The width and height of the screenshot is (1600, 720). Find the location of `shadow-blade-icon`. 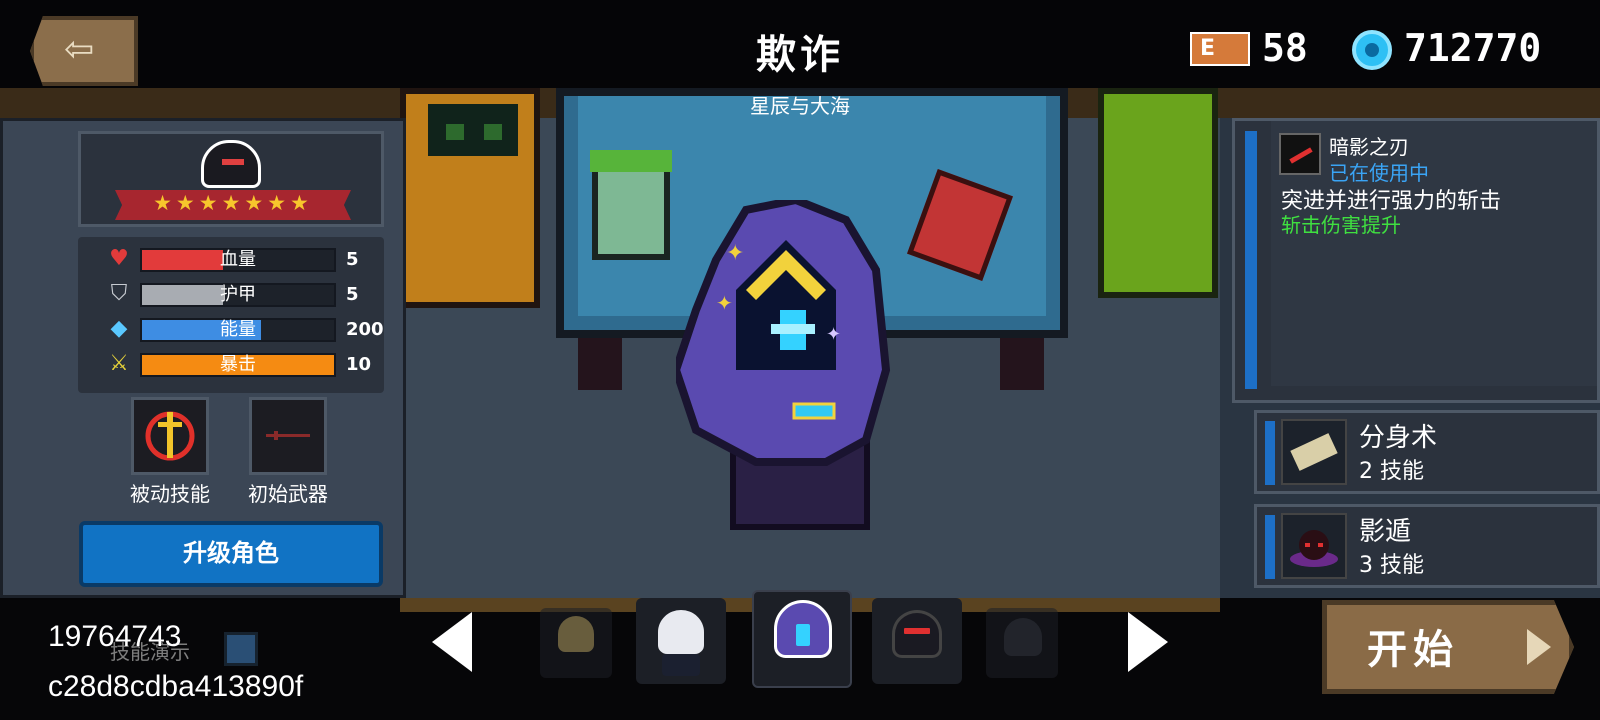

shadow-blade-icon is located at coordinates (1300, 154).